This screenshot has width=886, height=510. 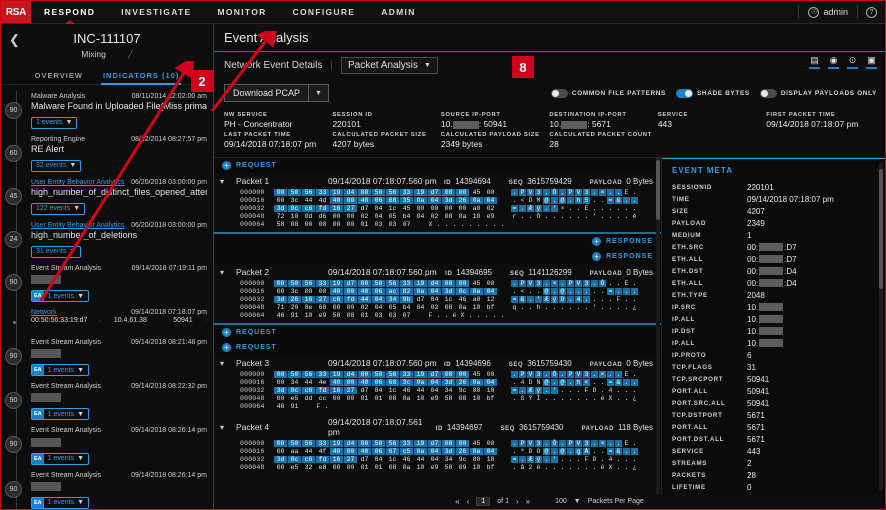 I want to click on nav-item-admin: ADMIN, so click(x=398, y=12).